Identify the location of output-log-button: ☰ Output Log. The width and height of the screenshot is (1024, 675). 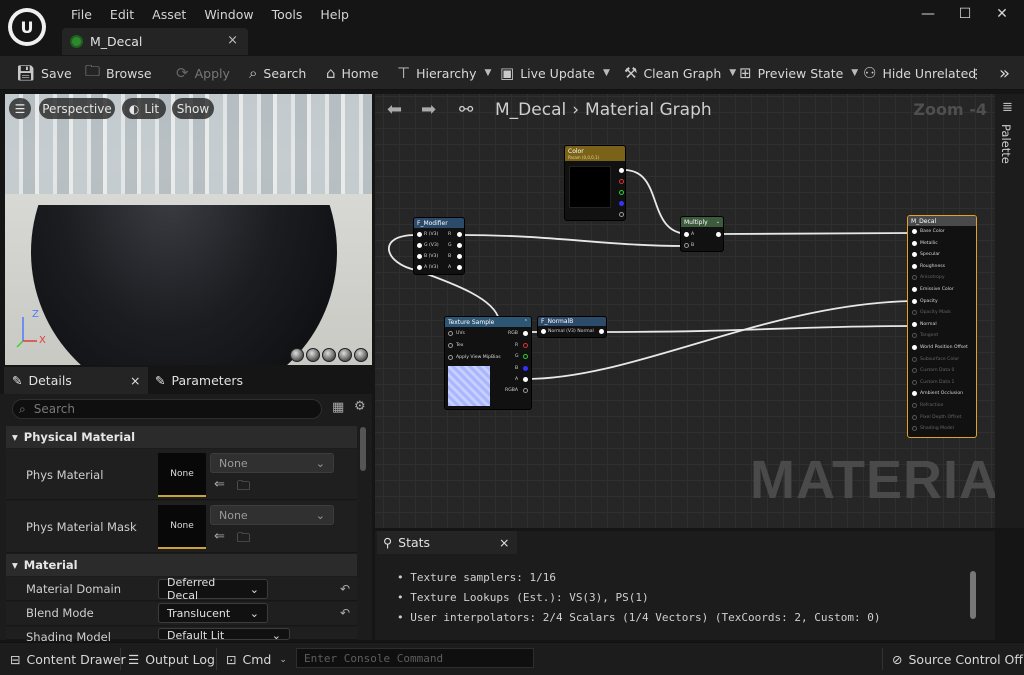
(171, 659).